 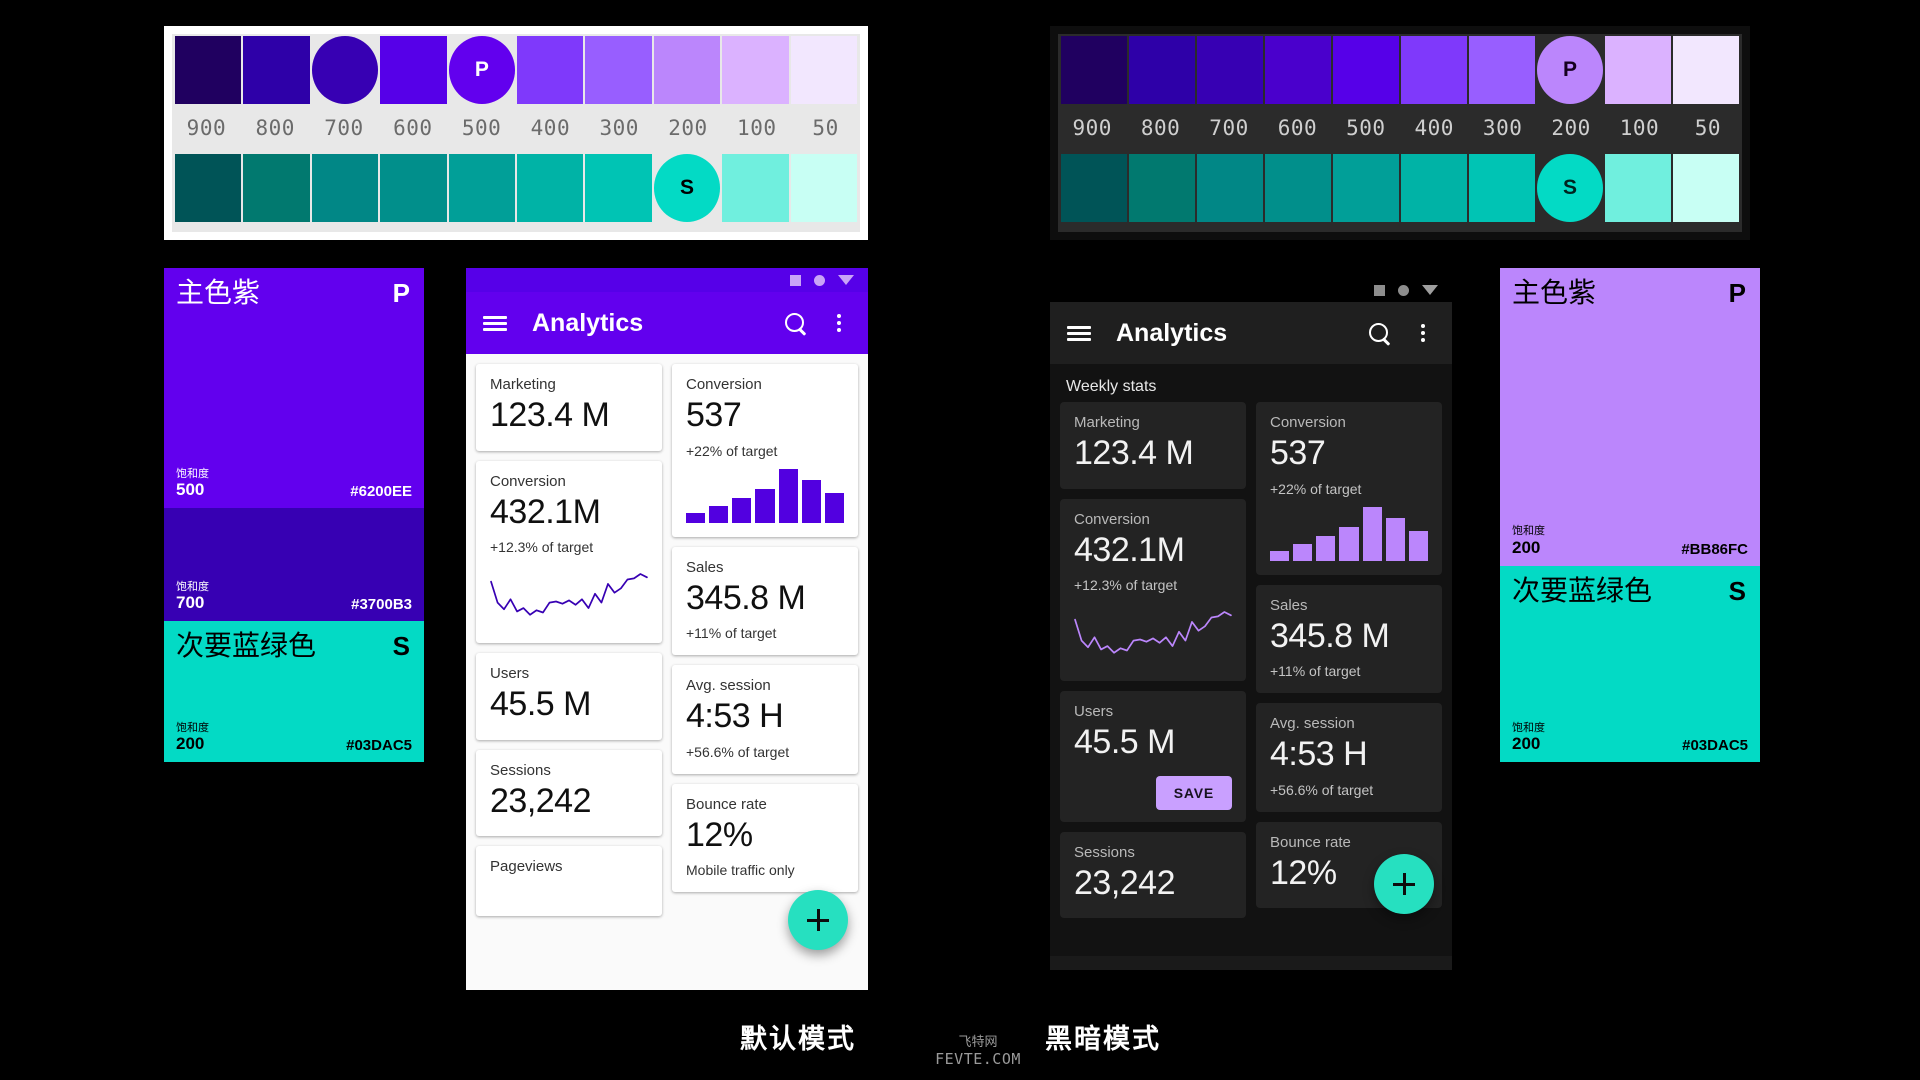 I want to click on swatch-marker-label: P, so click(x=481, y=69).